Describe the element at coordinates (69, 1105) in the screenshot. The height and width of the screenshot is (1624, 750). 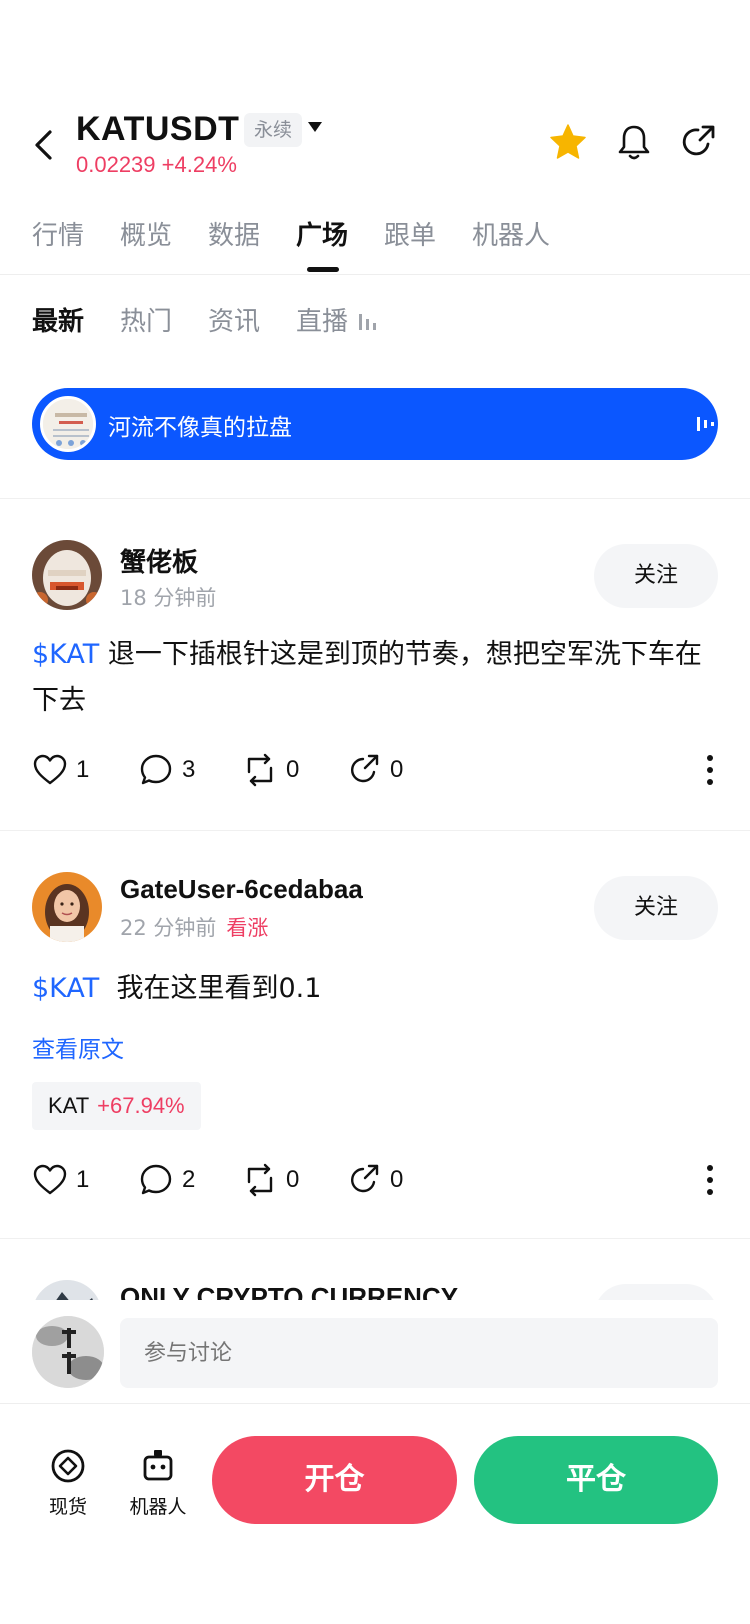
I see `coin-name: KAT` at that location.